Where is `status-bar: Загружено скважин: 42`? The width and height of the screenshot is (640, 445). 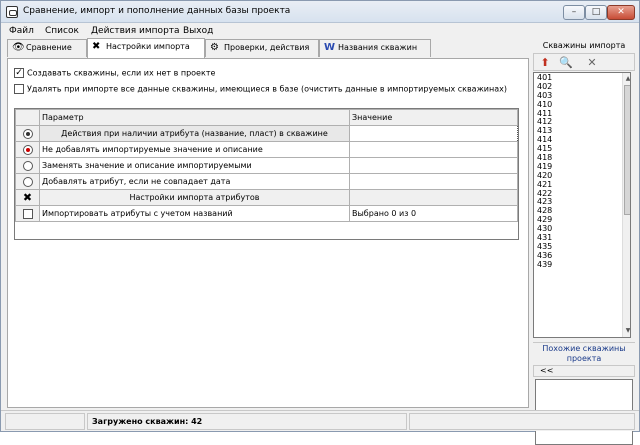
status-bar: Загружено скважин: 42 is located at coordinates (320, 420).